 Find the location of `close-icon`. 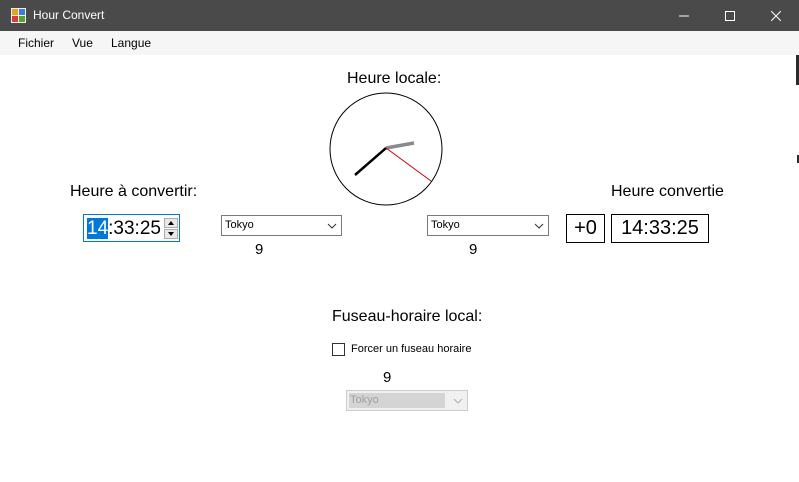

close-icon is located at coordinates (776, 15).